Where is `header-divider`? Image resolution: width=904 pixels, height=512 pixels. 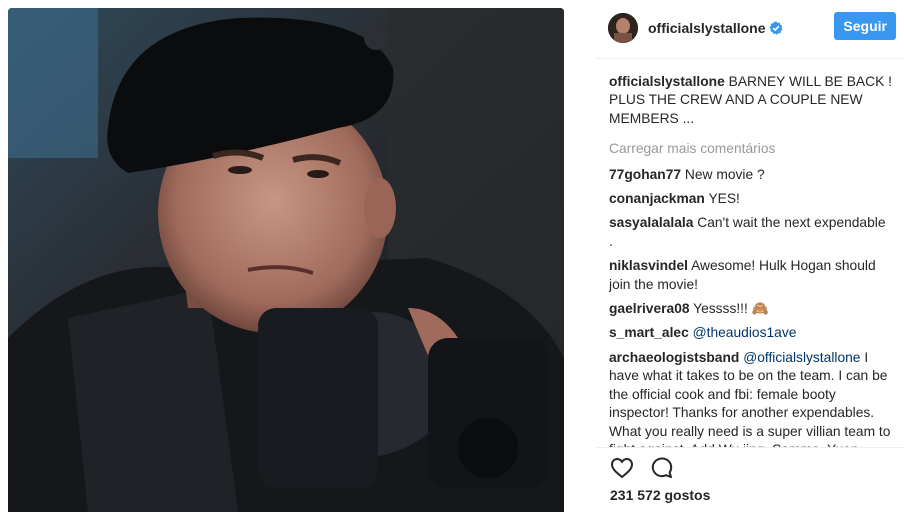 header-divider is located at coordinates (750, 58).